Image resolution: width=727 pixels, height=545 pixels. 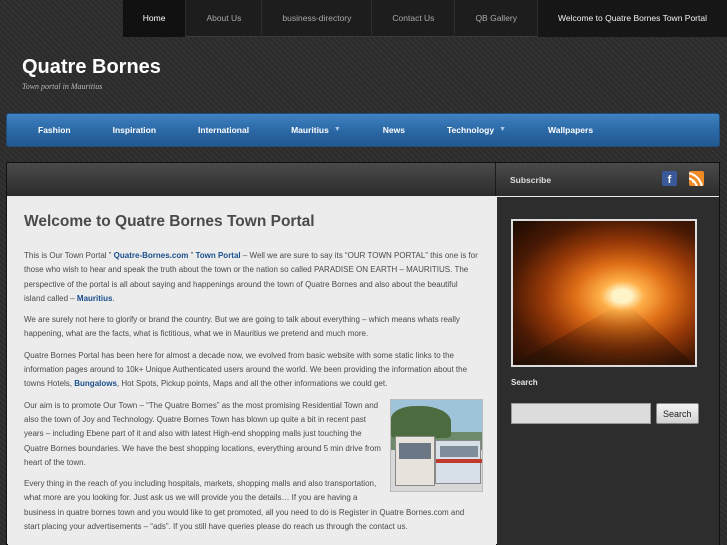 I want to click on header-bar-right: Subscribe f, so click(x=607, y=179).